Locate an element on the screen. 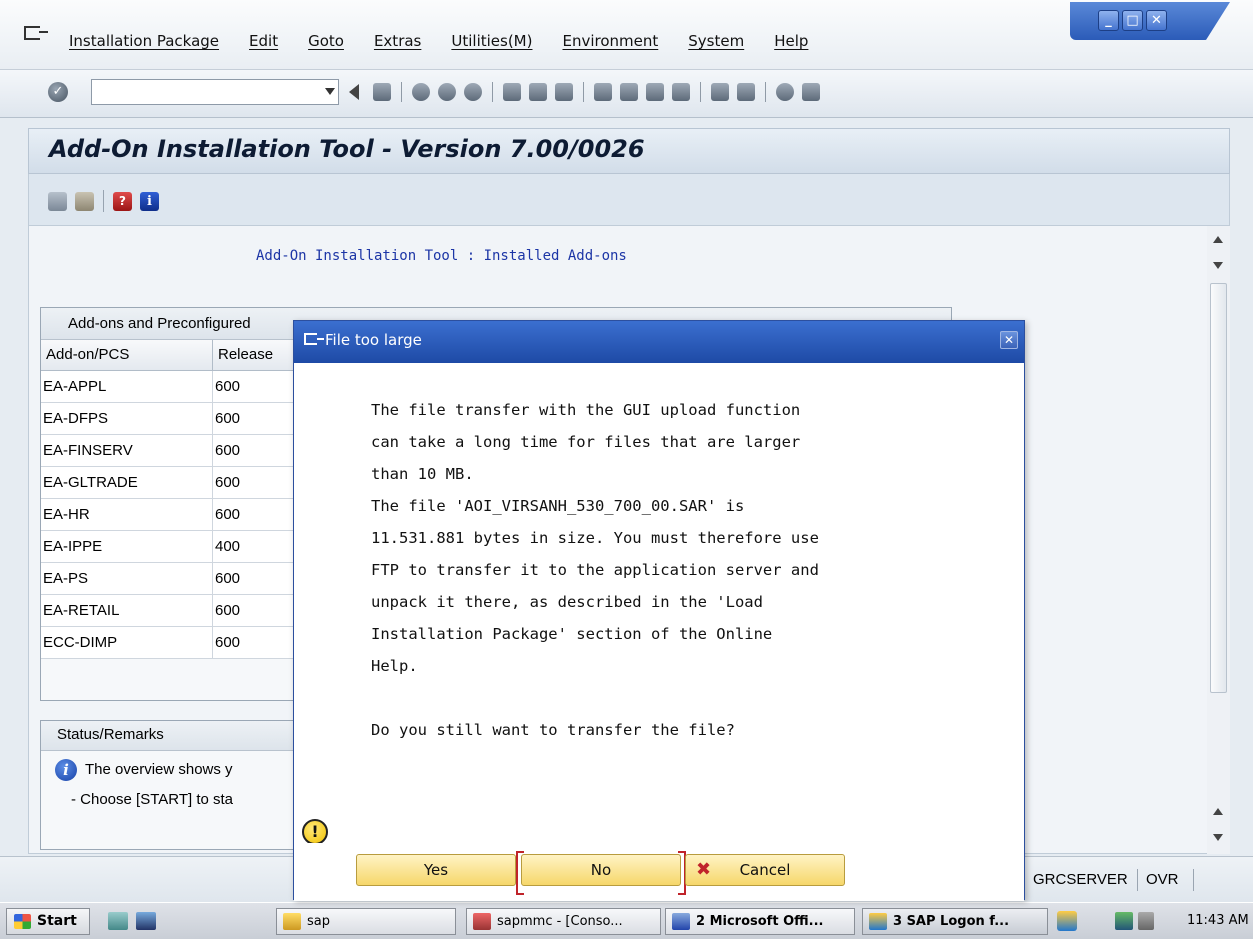 Image resolution: width=1253 pixels, height=939 pixels. server-manager-icon is located at coordinates (118, 921).